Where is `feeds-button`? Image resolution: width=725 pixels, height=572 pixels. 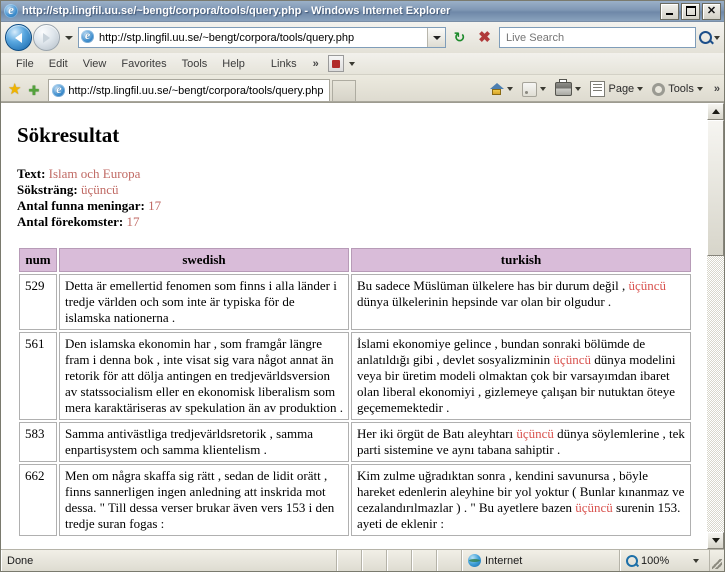
feeds-button is located at coordinates (536, 89).